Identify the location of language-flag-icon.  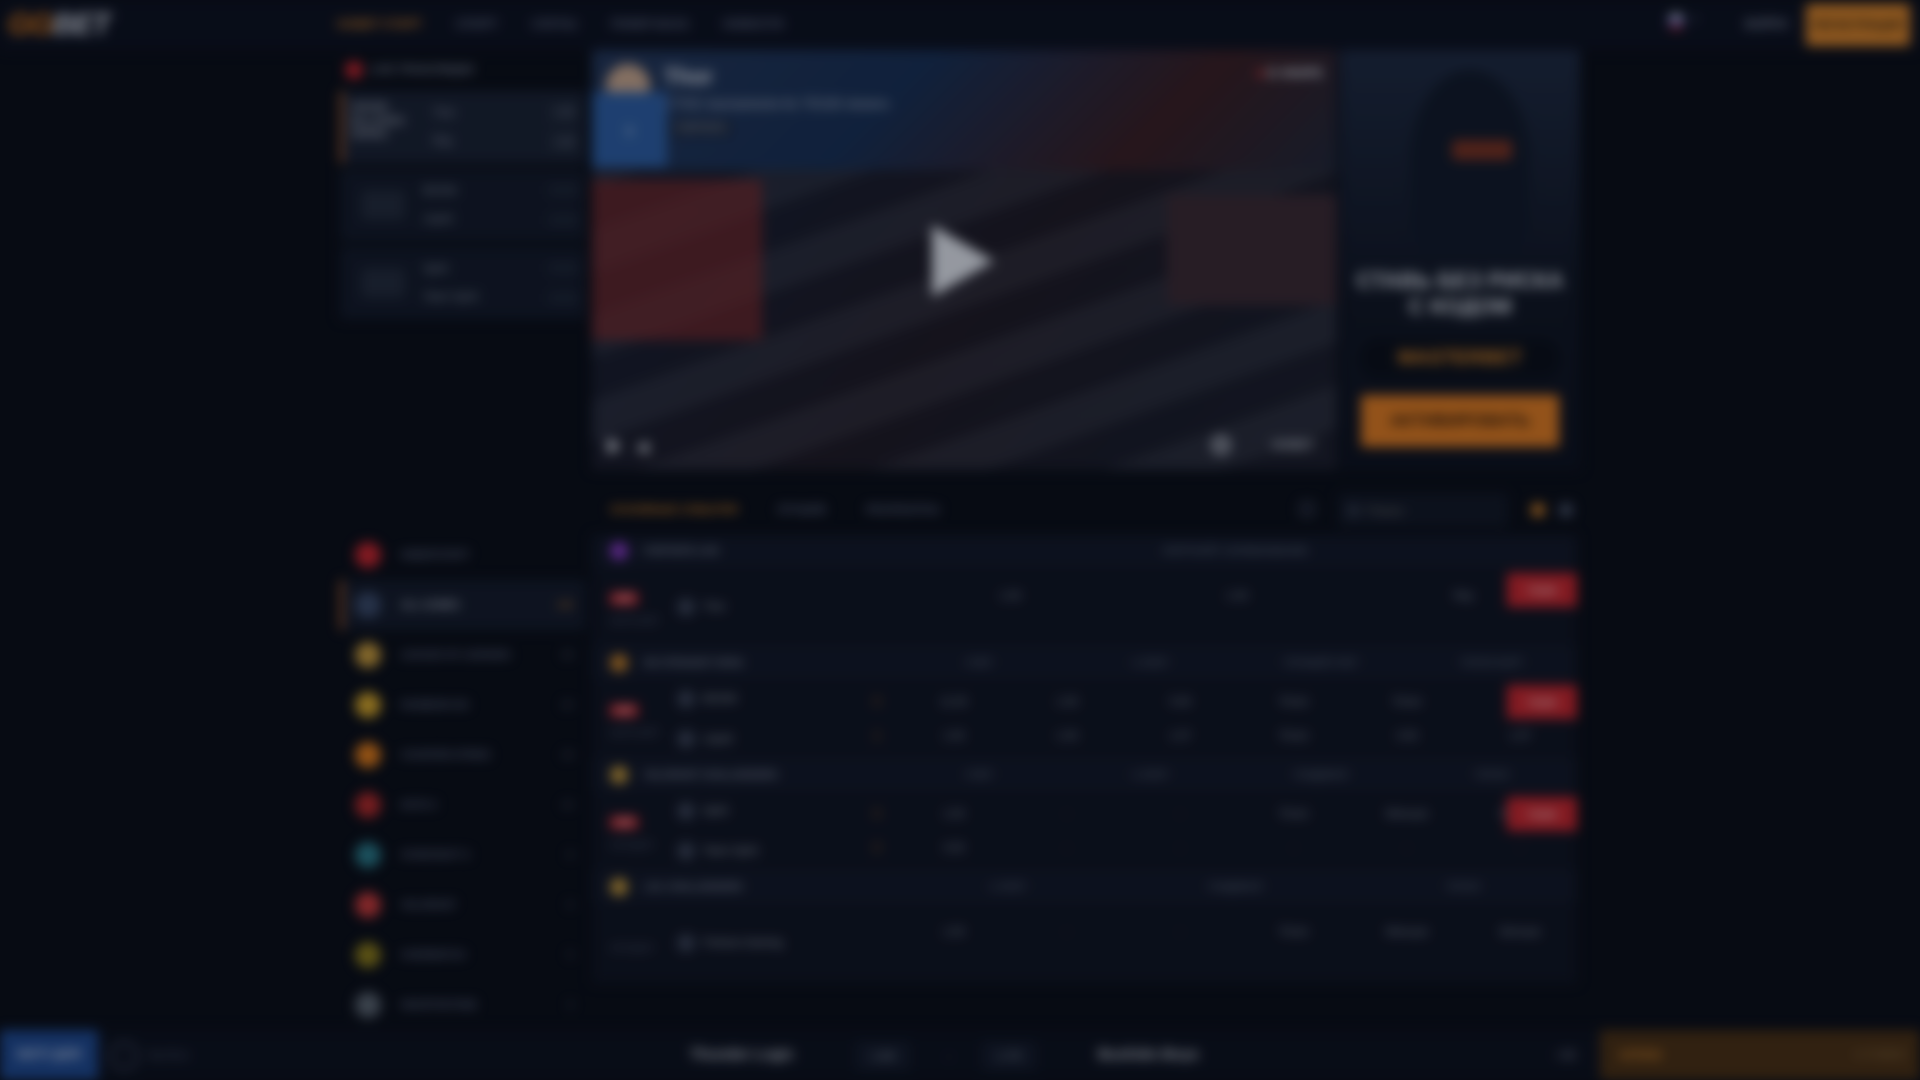
(1676, 22).